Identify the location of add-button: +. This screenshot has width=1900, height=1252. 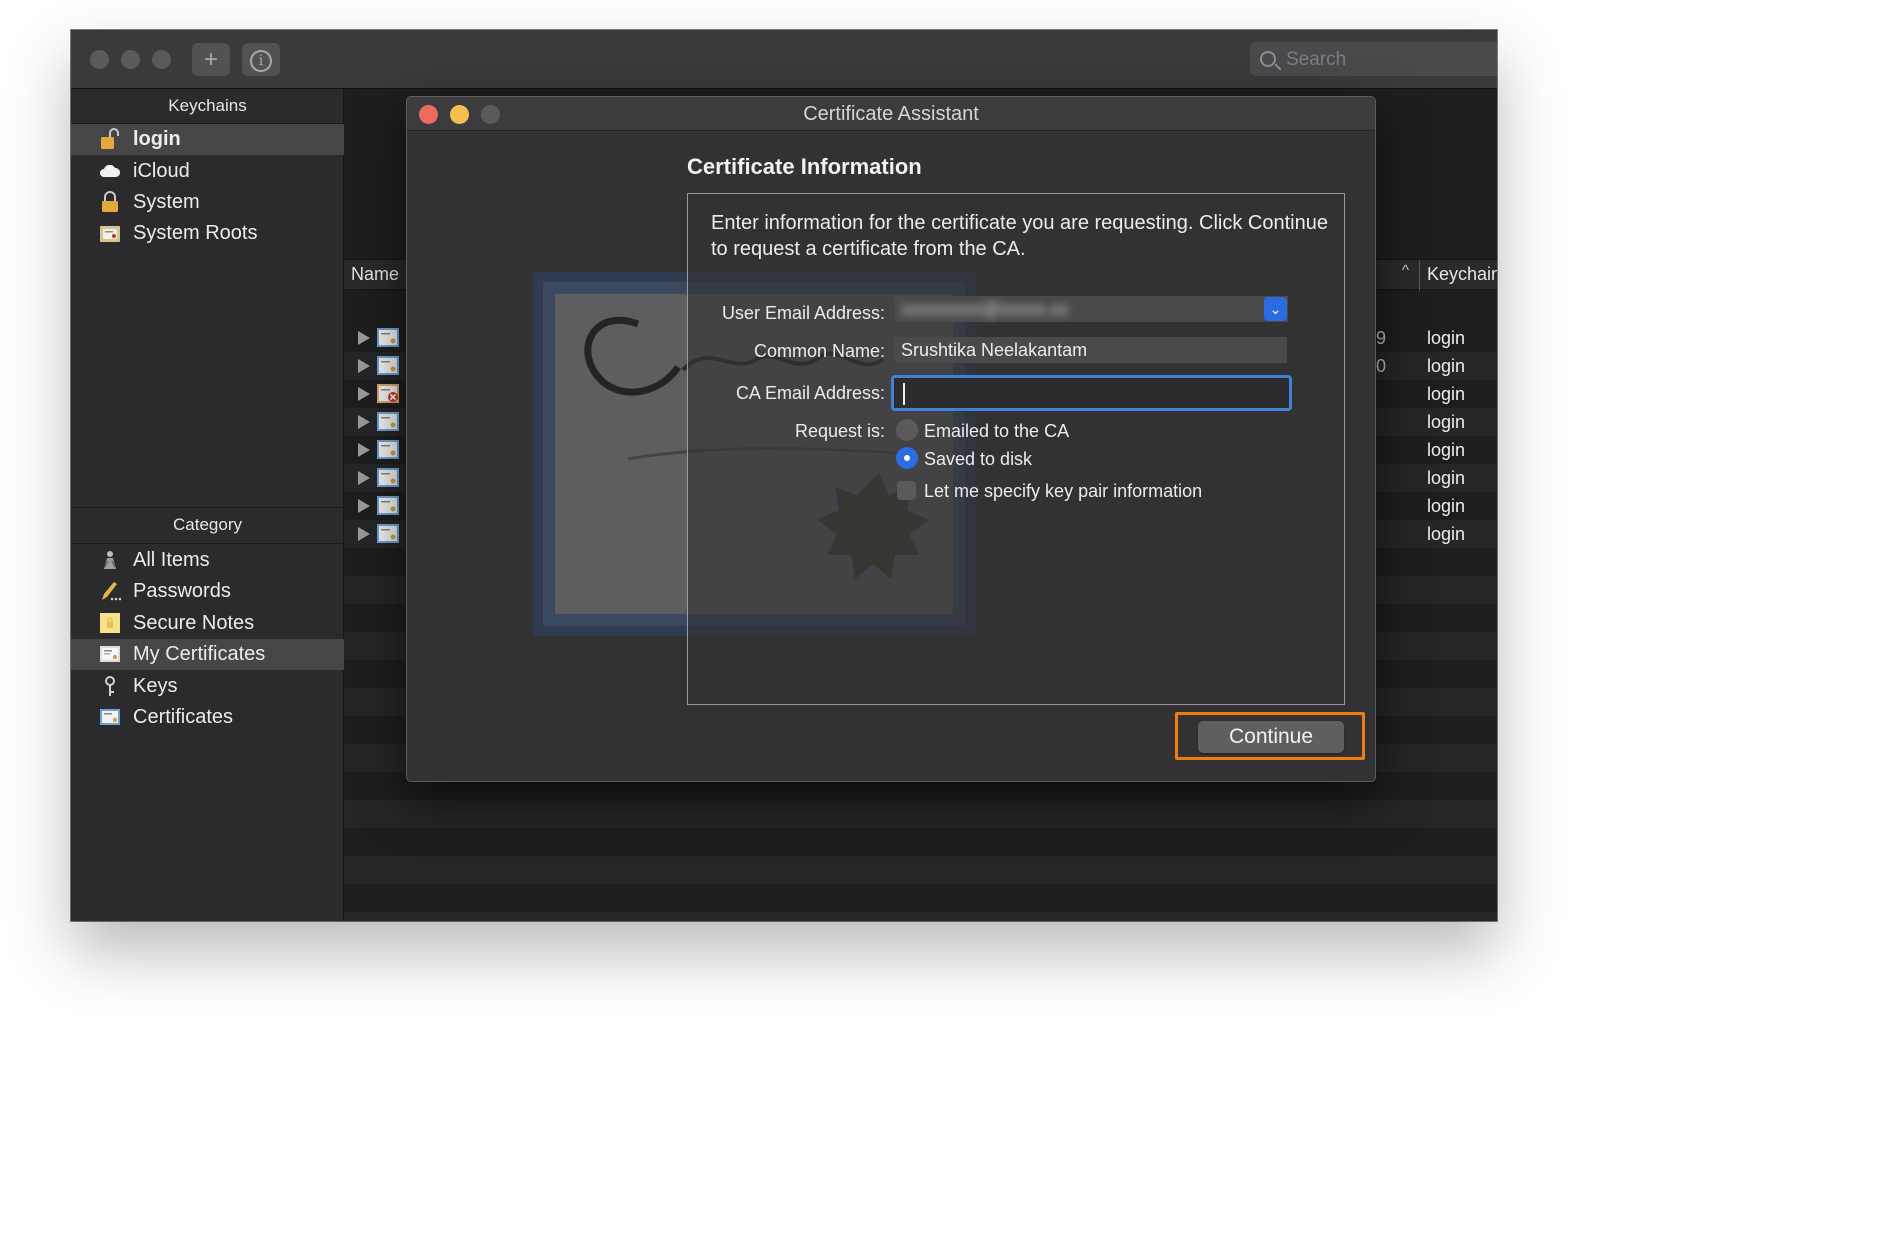
(211, 59).